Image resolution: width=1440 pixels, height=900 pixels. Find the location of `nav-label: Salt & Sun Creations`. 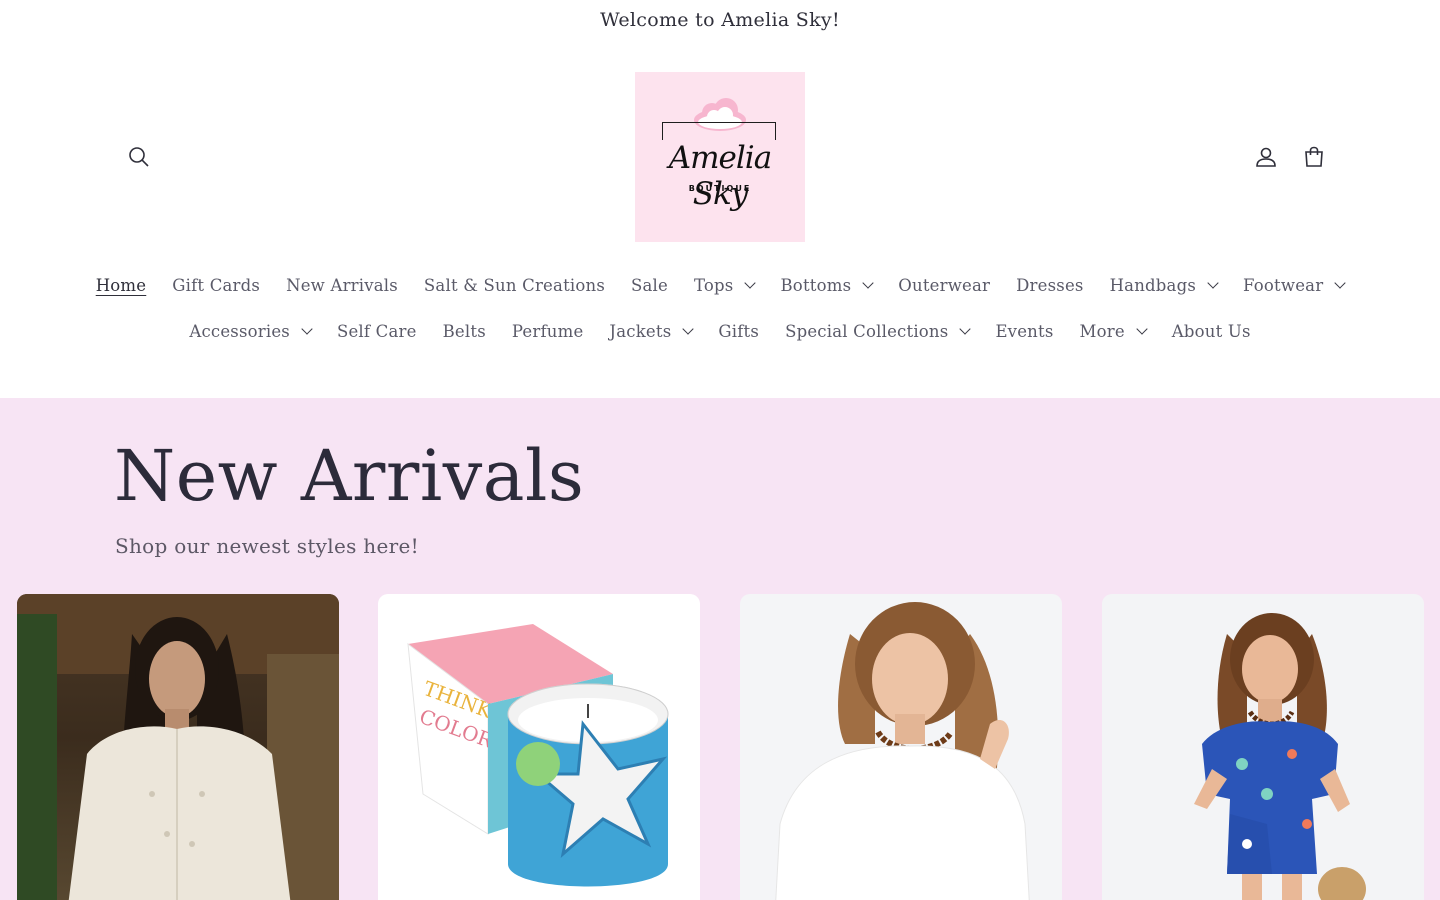

nav-label: Salt & Sun Creations is located at coordinates (514, 285).